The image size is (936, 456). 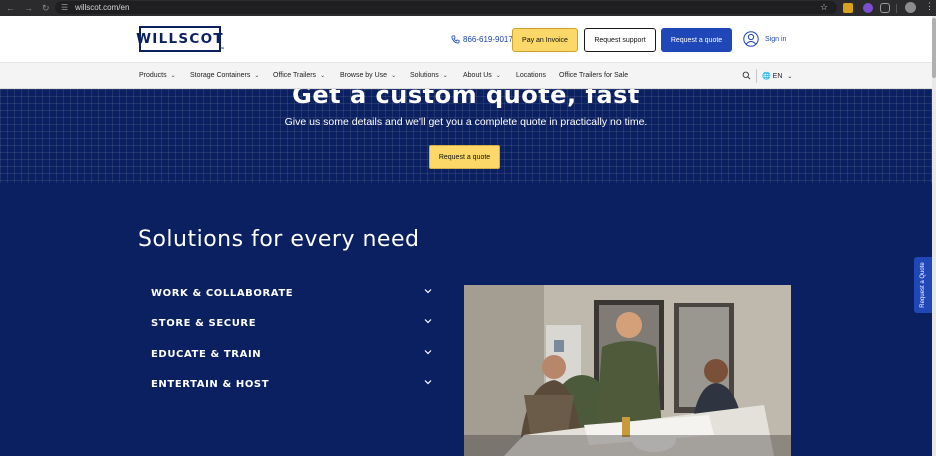 What do you see at coordinates (464, 157) in the screenshot?
I see `hero-request-quote-button: Request a quote` at bounding box center [464, 157].